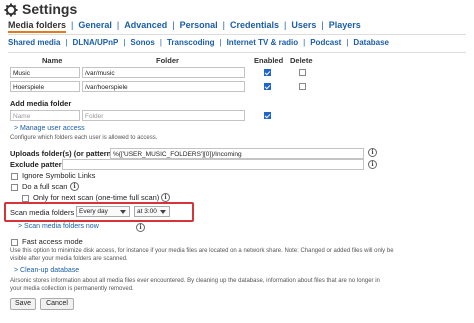 Image resolution: width=474 pixels, height=323 pixels. What do you see at coordinates (163, 72) in the screenshot?
I see `folder-path-input: /var/music` at bounding box center [163, 72].